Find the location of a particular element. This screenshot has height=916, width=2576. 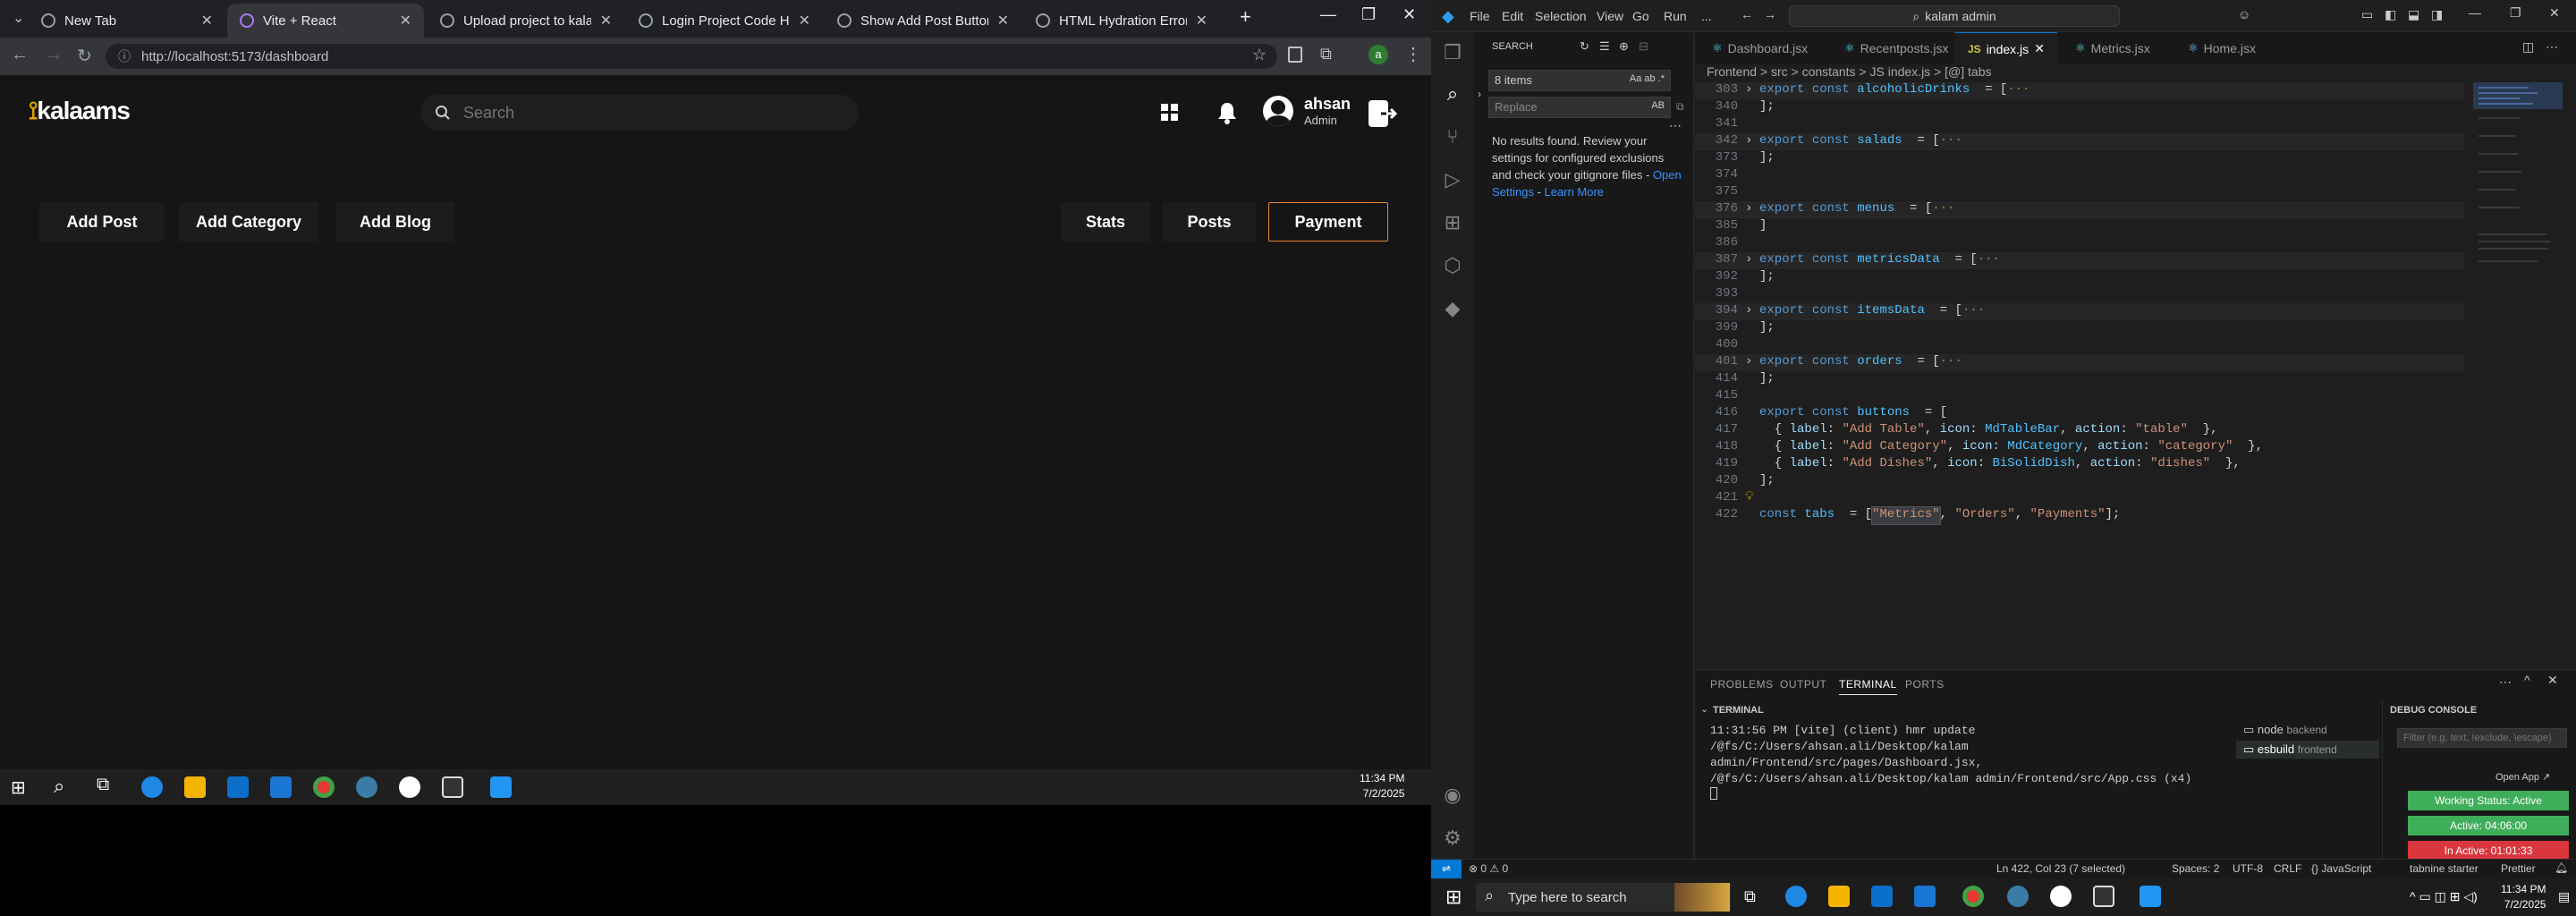

code-line: 399]; is located at coordinates (2079, 328).